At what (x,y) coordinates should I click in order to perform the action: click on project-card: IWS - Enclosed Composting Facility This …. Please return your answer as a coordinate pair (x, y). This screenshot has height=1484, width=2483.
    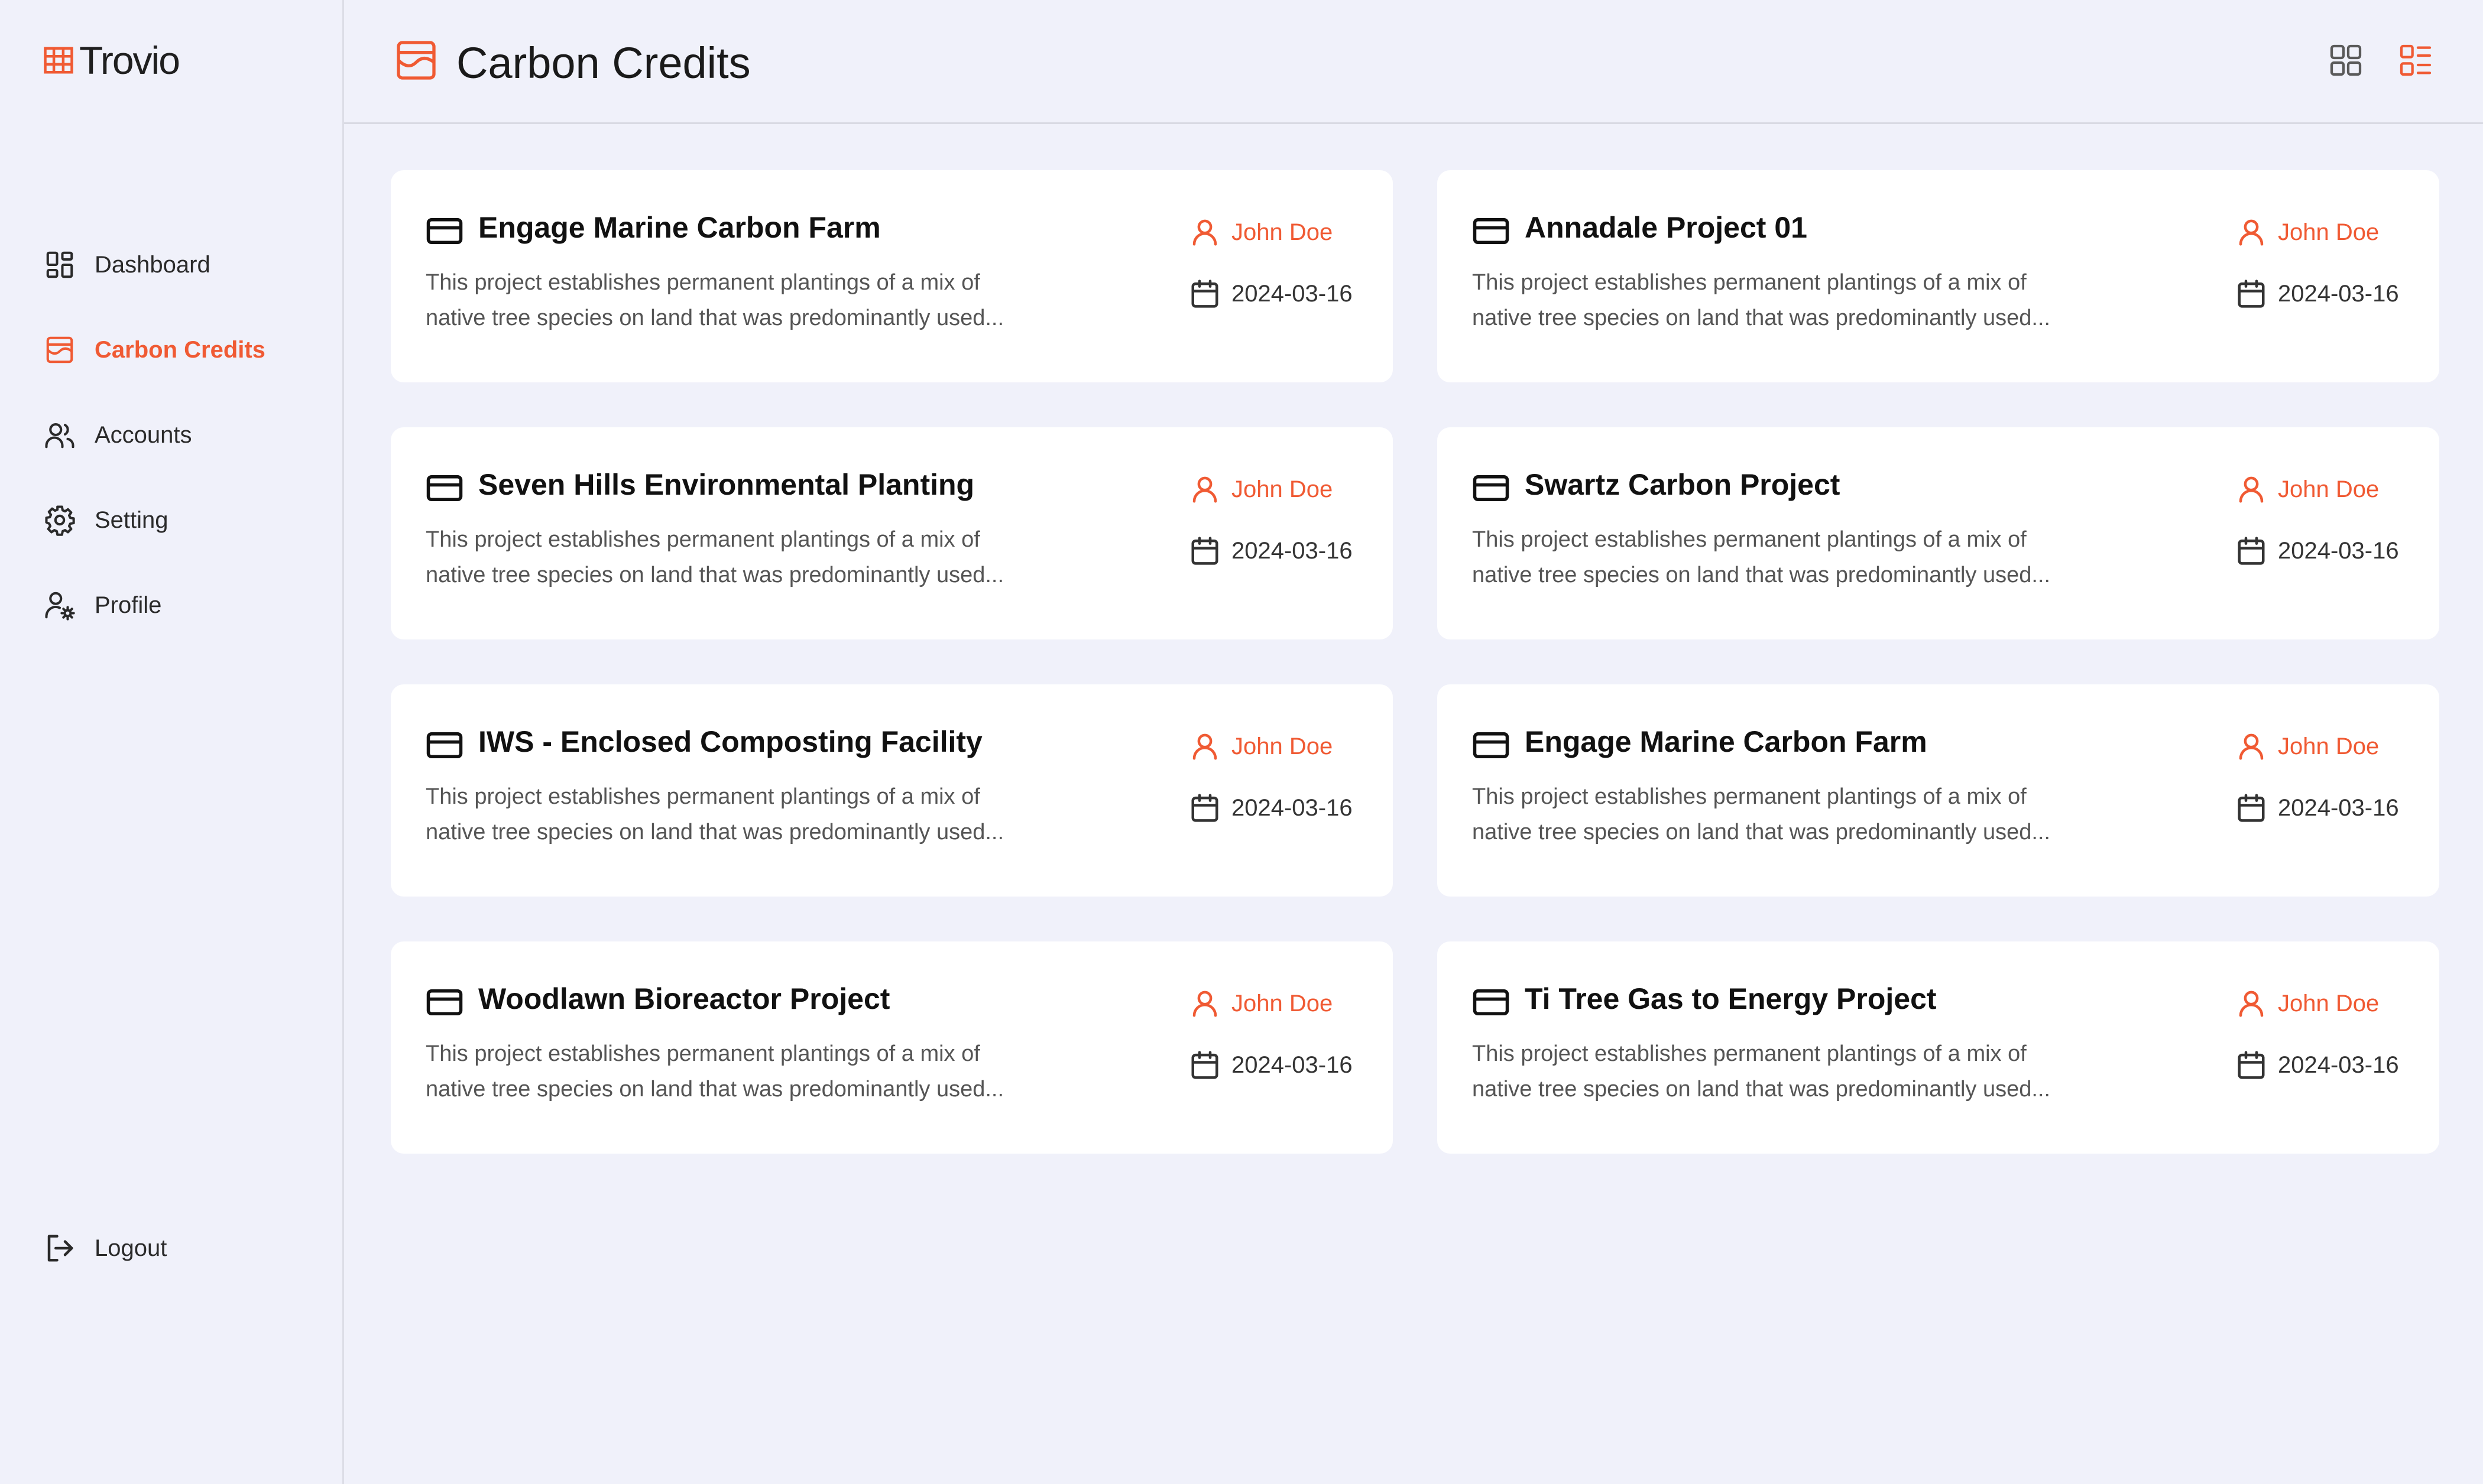
    Looking at the image, I should click on (892, 790).